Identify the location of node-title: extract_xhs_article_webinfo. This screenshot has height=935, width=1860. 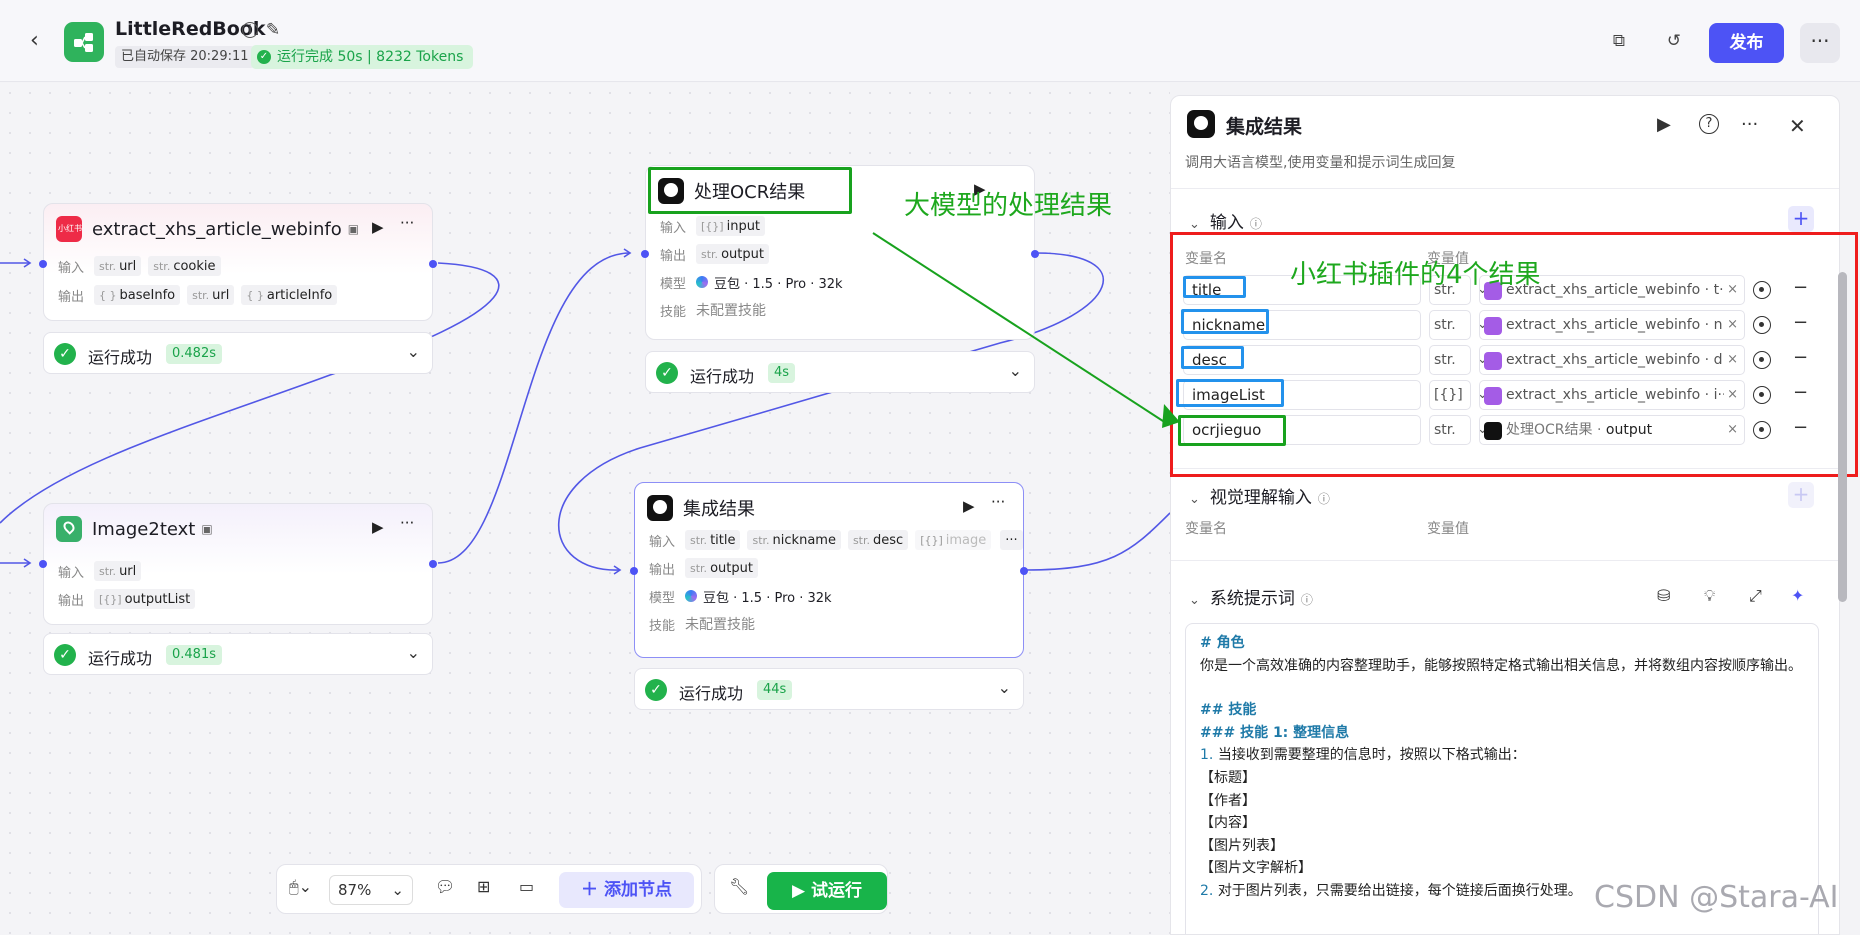
(217, 229).